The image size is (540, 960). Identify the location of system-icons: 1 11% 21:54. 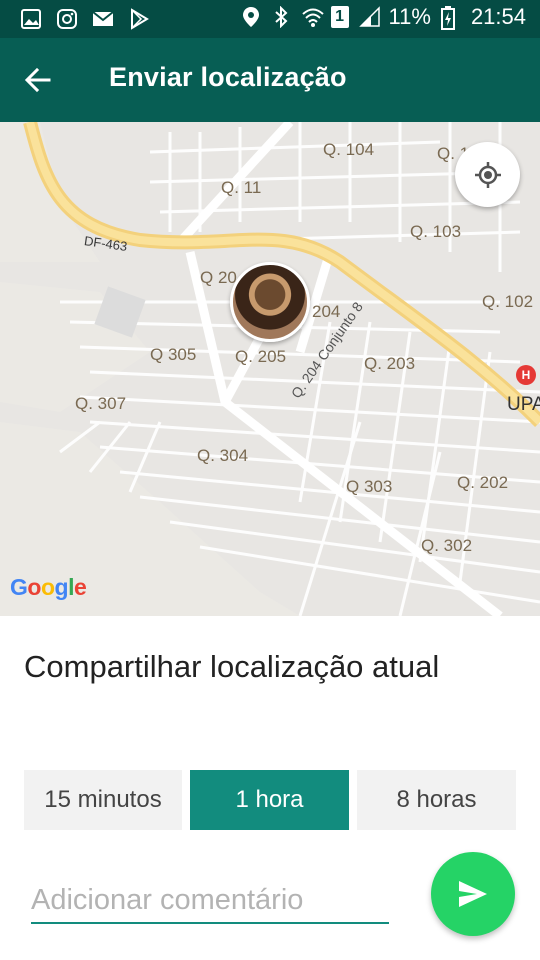
(383, 17).